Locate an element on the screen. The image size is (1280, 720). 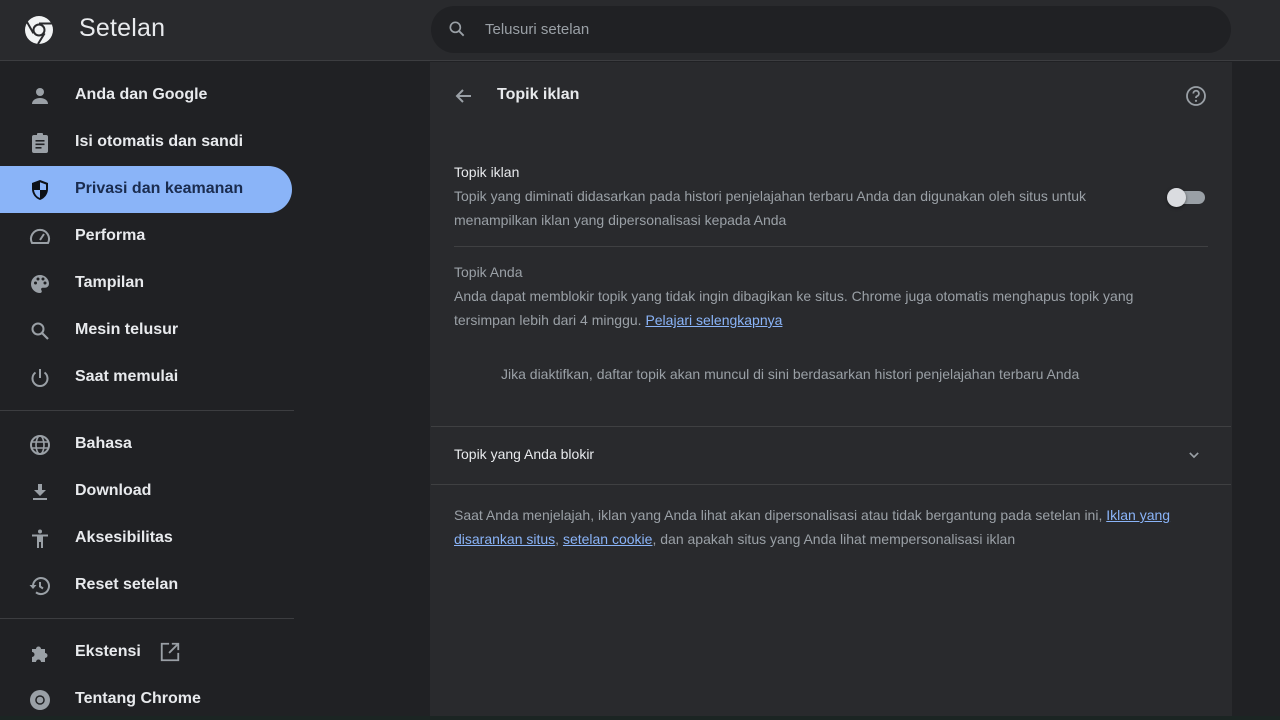
sidebar-item-reset: Reset setelan is located at coordinates (146, 585).